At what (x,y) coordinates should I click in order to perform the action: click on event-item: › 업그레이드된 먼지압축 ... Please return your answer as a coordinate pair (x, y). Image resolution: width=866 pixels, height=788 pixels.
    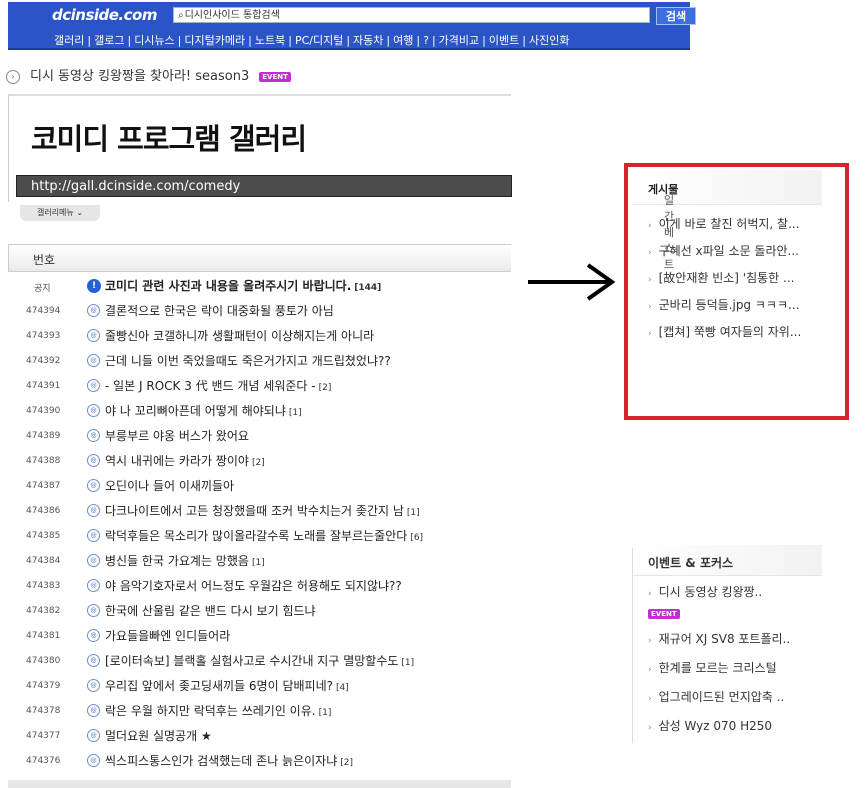
    Looking at the image, I should click on (735, 698).